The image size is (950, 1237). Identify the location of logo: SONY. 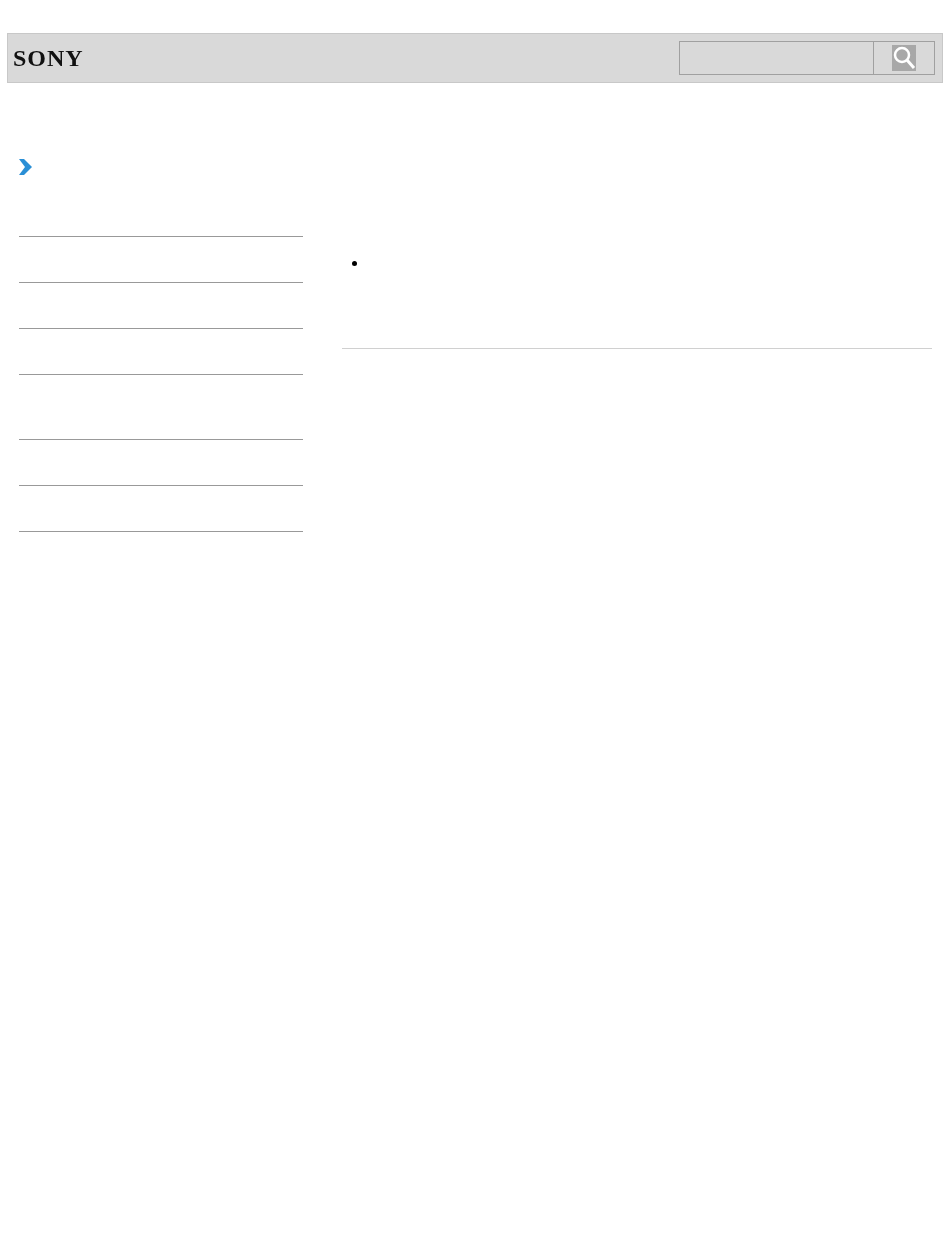
(48, 58).